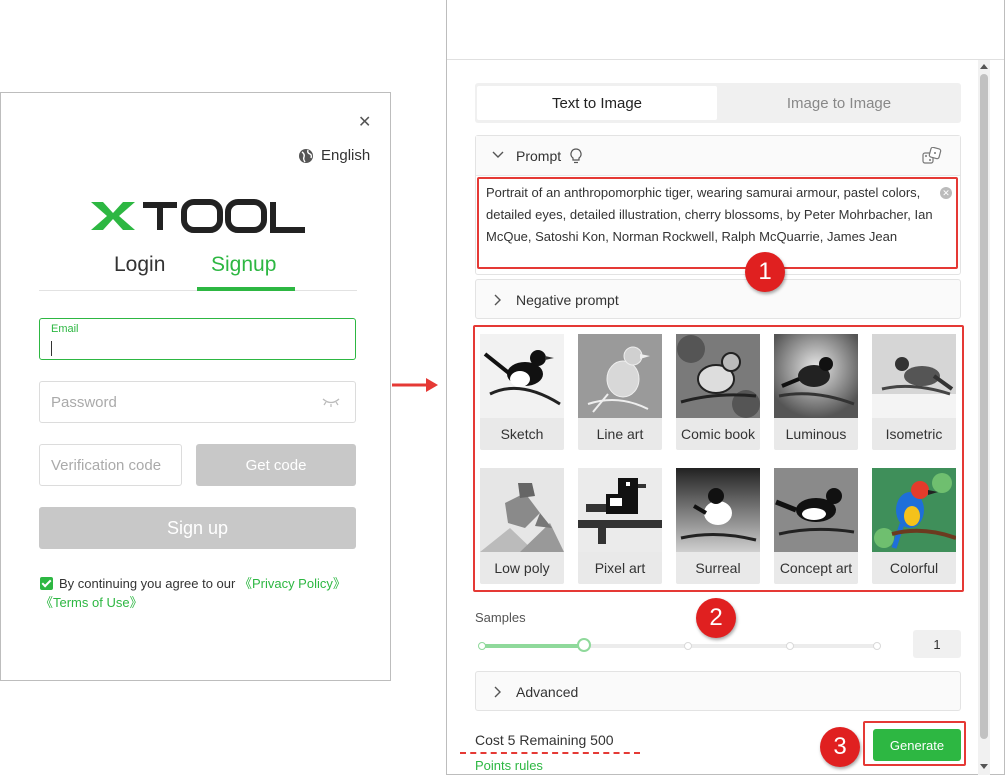 The height and width of the screenshot is (775, 1005). Describe the element at coordinates (567, 300) in the screenshot. I see `negative-prompt-label: Negative prompt` at that location.